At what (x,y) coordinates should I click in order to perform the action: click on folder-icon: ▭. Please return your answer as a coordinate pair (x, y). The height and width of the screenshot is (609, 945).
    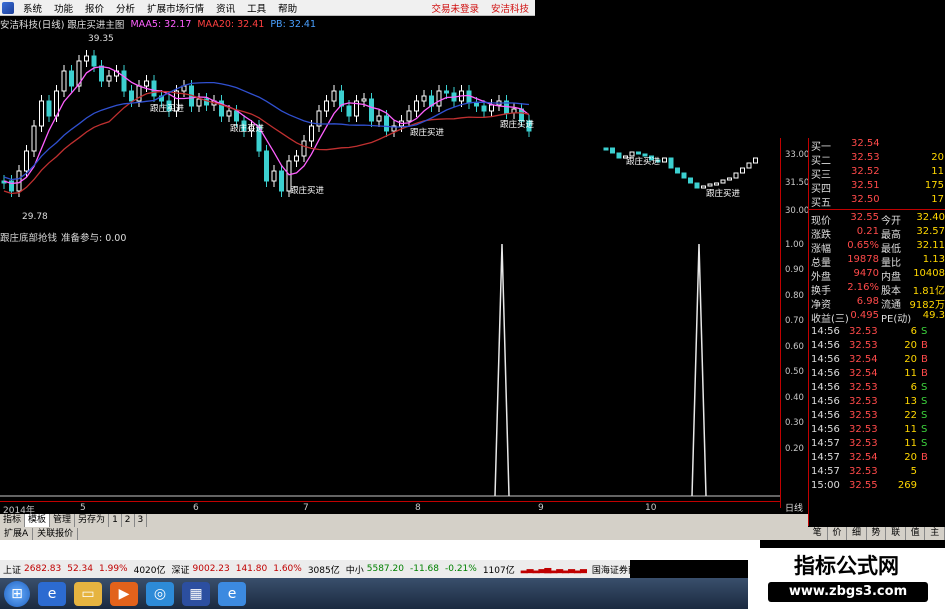
    Looking at the image, I should click on (88, 593).